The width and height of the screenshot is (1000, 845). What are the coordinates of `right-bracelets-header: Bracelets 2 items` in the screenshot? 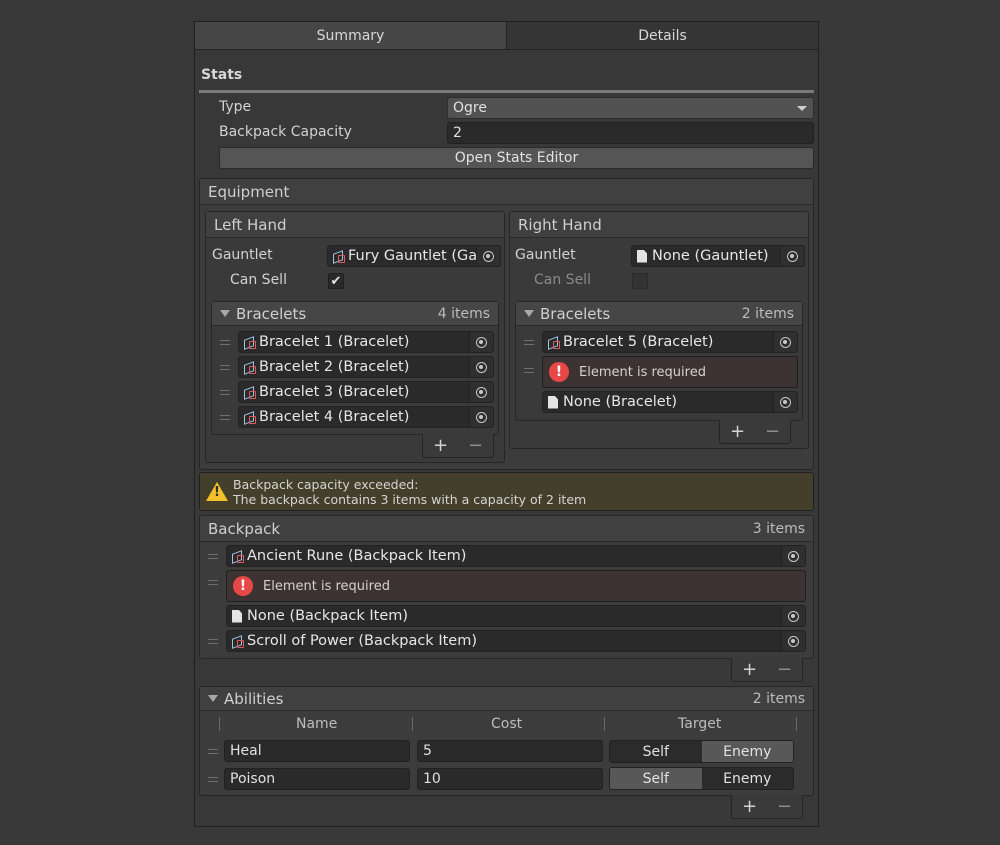 It's located at (659, 314).